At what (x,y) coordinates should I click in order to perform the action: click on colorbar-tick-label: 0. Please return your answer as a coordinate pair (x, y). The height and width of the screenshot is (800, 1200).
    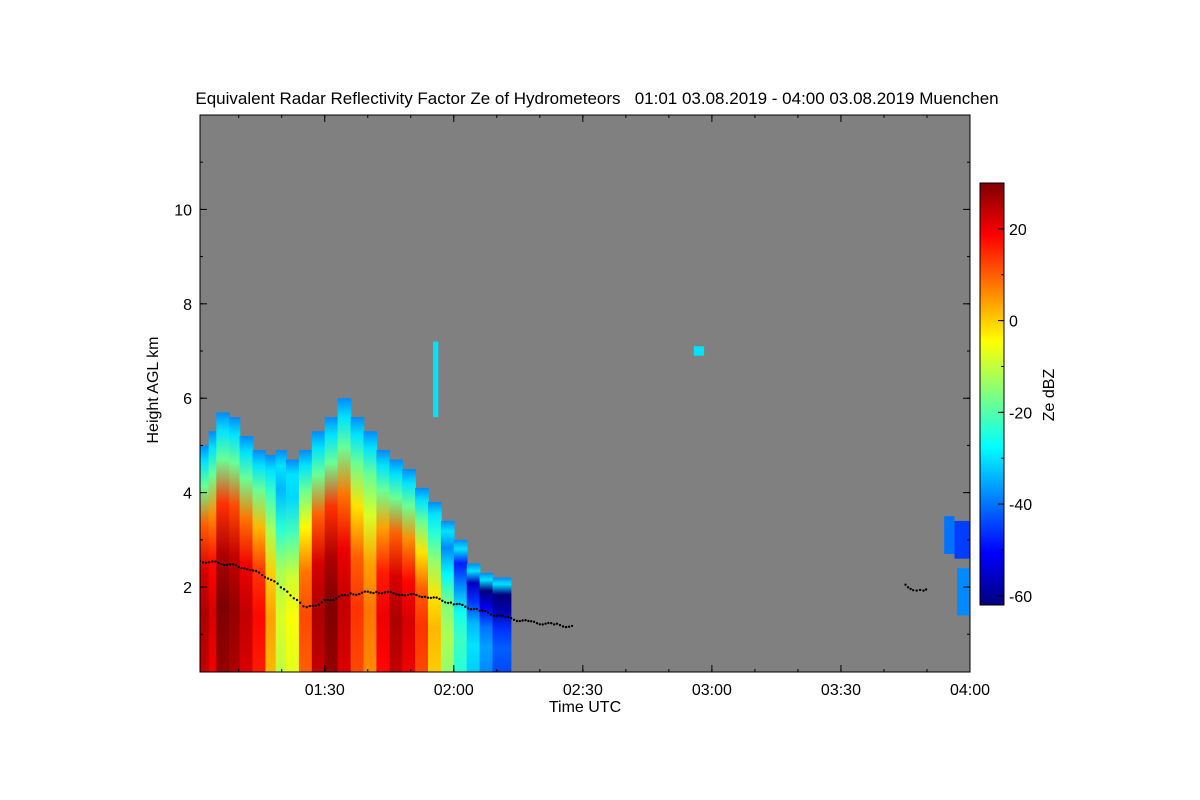
    Looking at the image, I should click on (1013, 322).